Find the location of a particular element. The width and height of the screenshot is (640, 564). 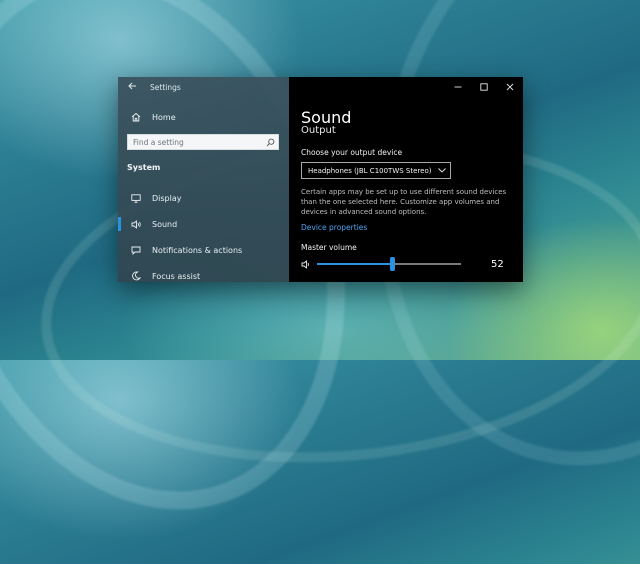

output-device-label: Choose your output device is located at coordinates (352, 152).